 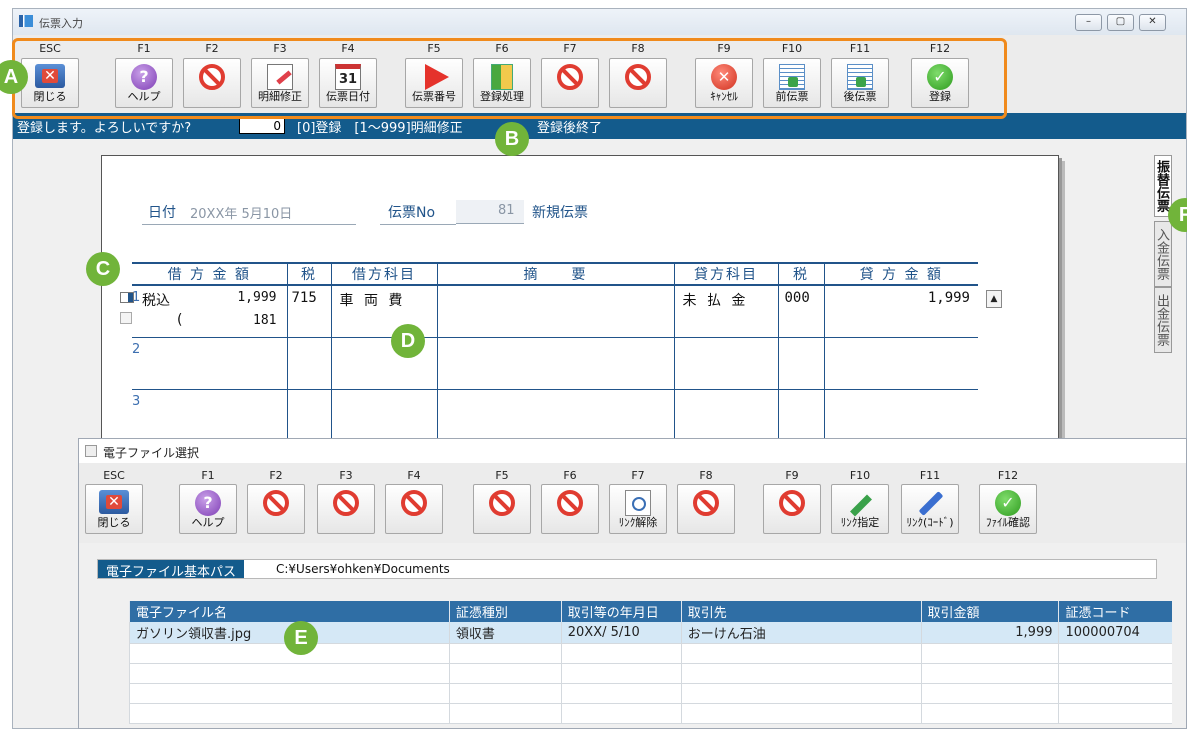 I want to click on toolbar-button-f1: ? ヘルプ, so click(x=208, y=509).